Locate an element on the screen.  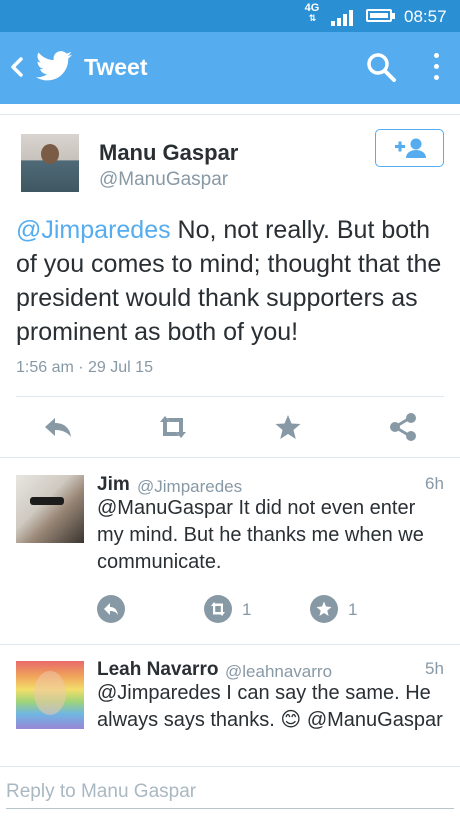
reply-author-name: Jim is located at coordinates (113, 485).